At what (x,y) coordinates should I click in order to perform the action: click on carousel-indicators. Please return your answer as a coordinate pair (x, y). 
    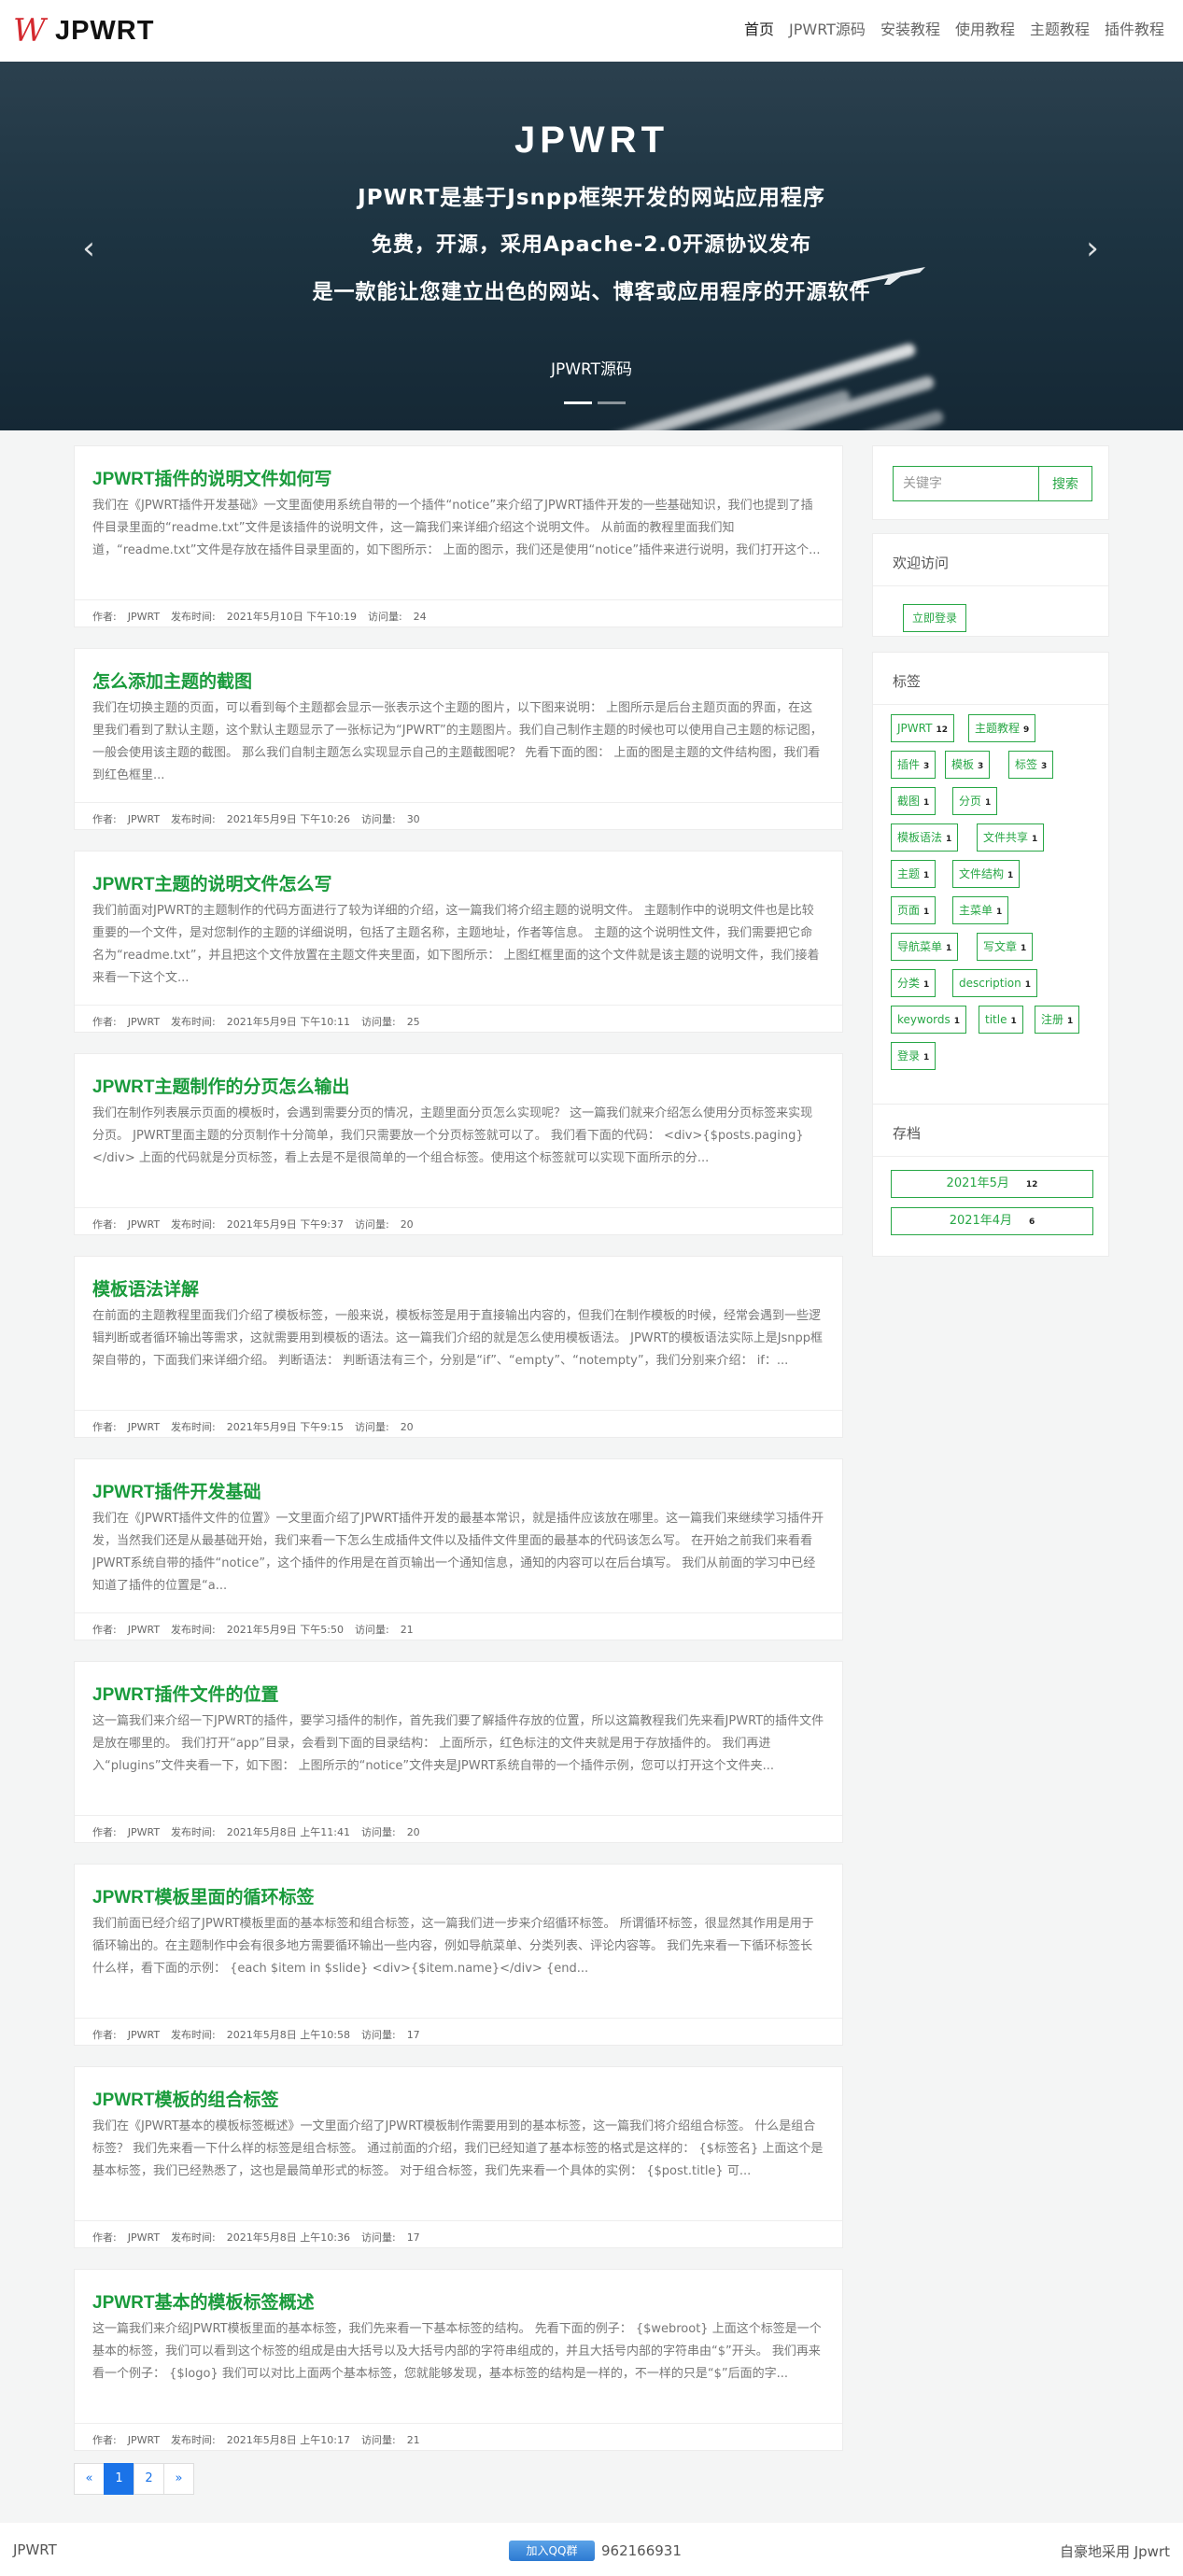
    Looking at the image, I should click on (594, 403).